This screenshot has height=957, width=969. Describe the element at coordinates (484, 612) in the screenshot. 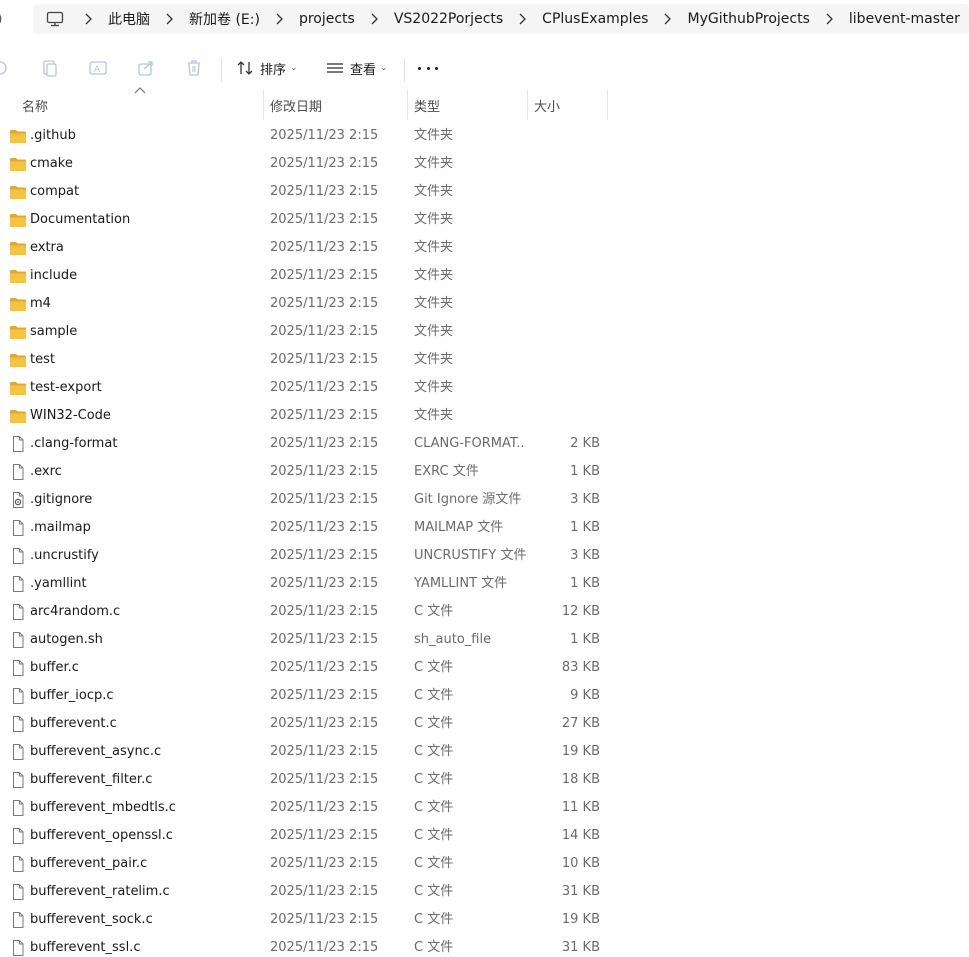

I see `file-row: arc4random.c 2025/11/23 2:15 C 文件 12 KB` at that location.